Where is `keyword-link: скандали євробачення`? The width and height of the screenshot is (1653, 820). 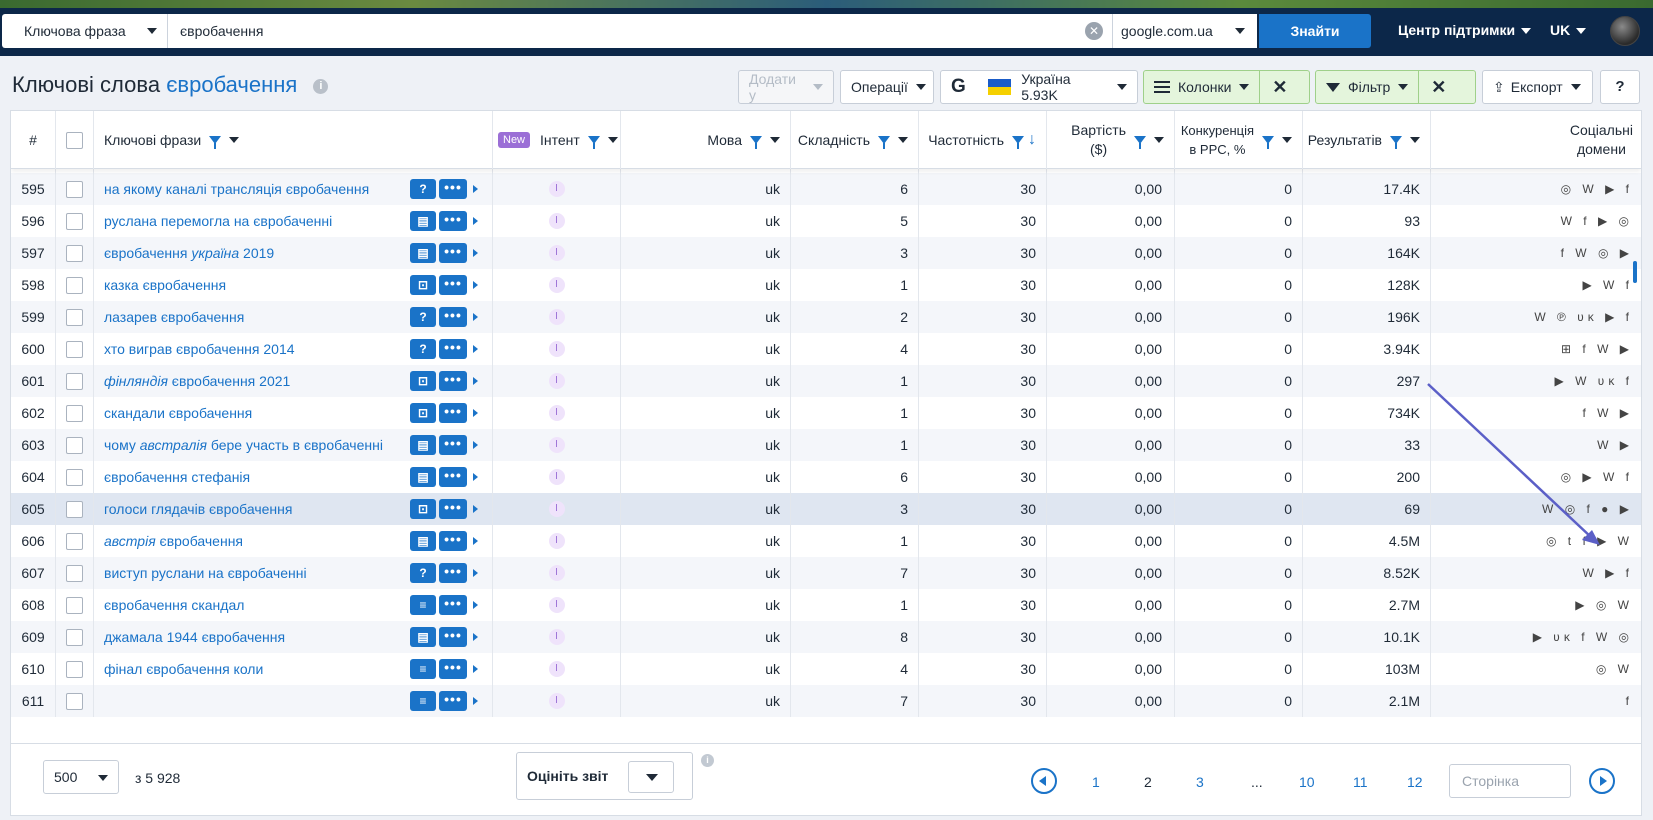
keyword-link: скандали євробачення is located at coordinates (178, 413).